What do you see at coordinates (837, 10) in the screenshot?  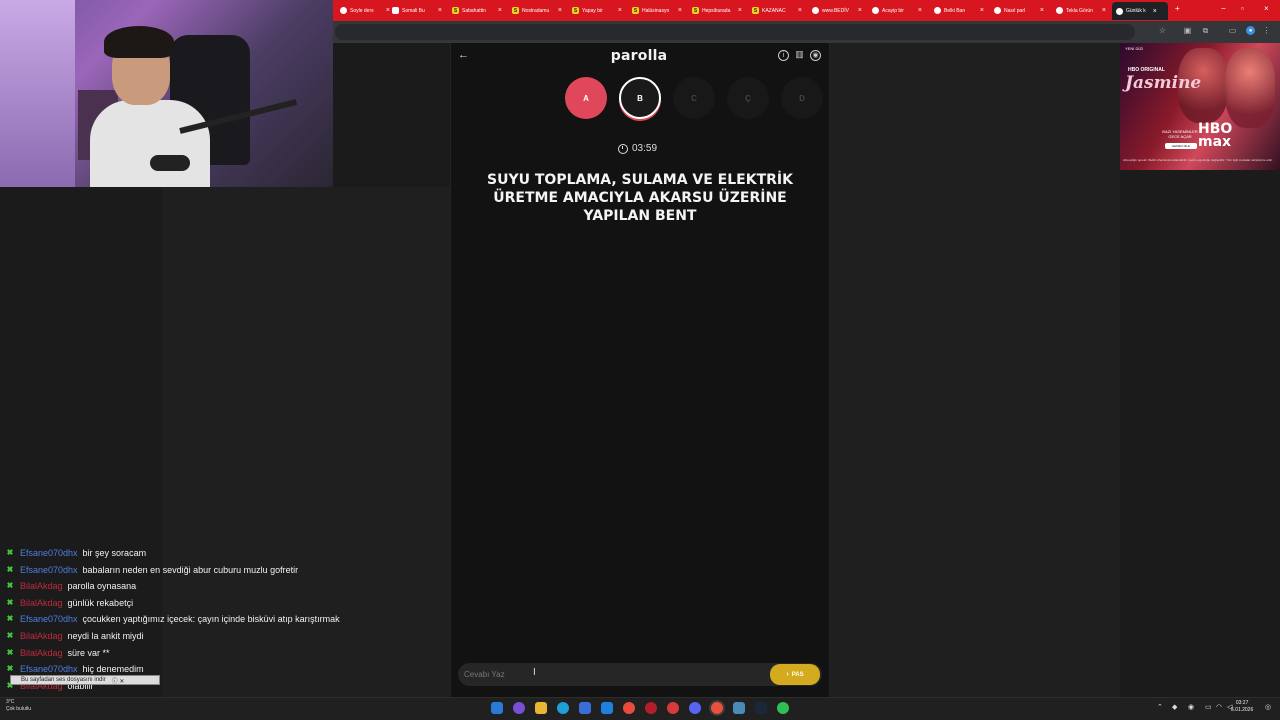 I see `browser-tab: www.BEDİV ×` at bounding box center [837, 10].